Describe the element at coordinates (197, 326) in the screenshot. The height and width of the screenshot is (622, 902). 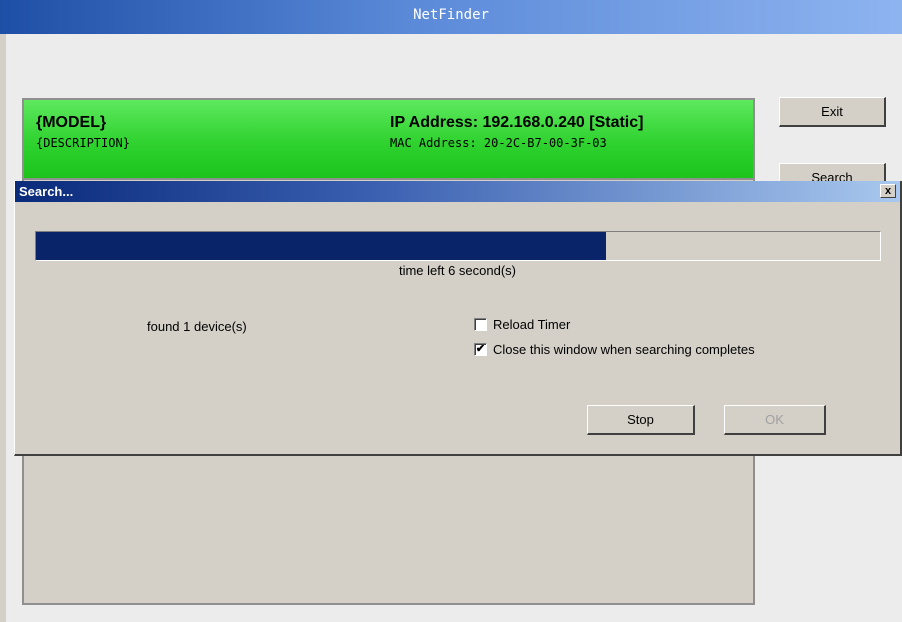
I see `found-devices-text: found 1 device(s)` at that location.